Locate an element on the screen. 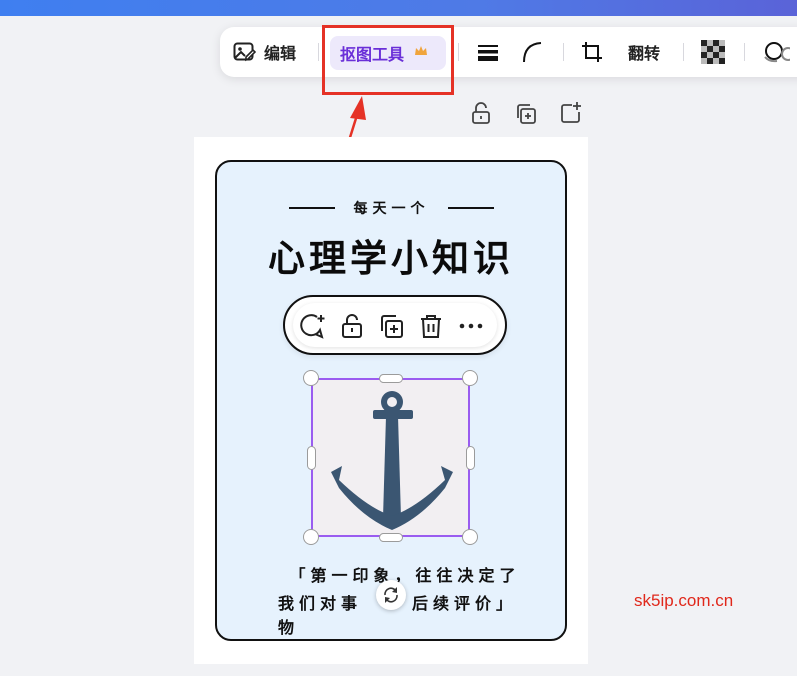  resize-handle-bottom-right is located at coordinates (470, 537).